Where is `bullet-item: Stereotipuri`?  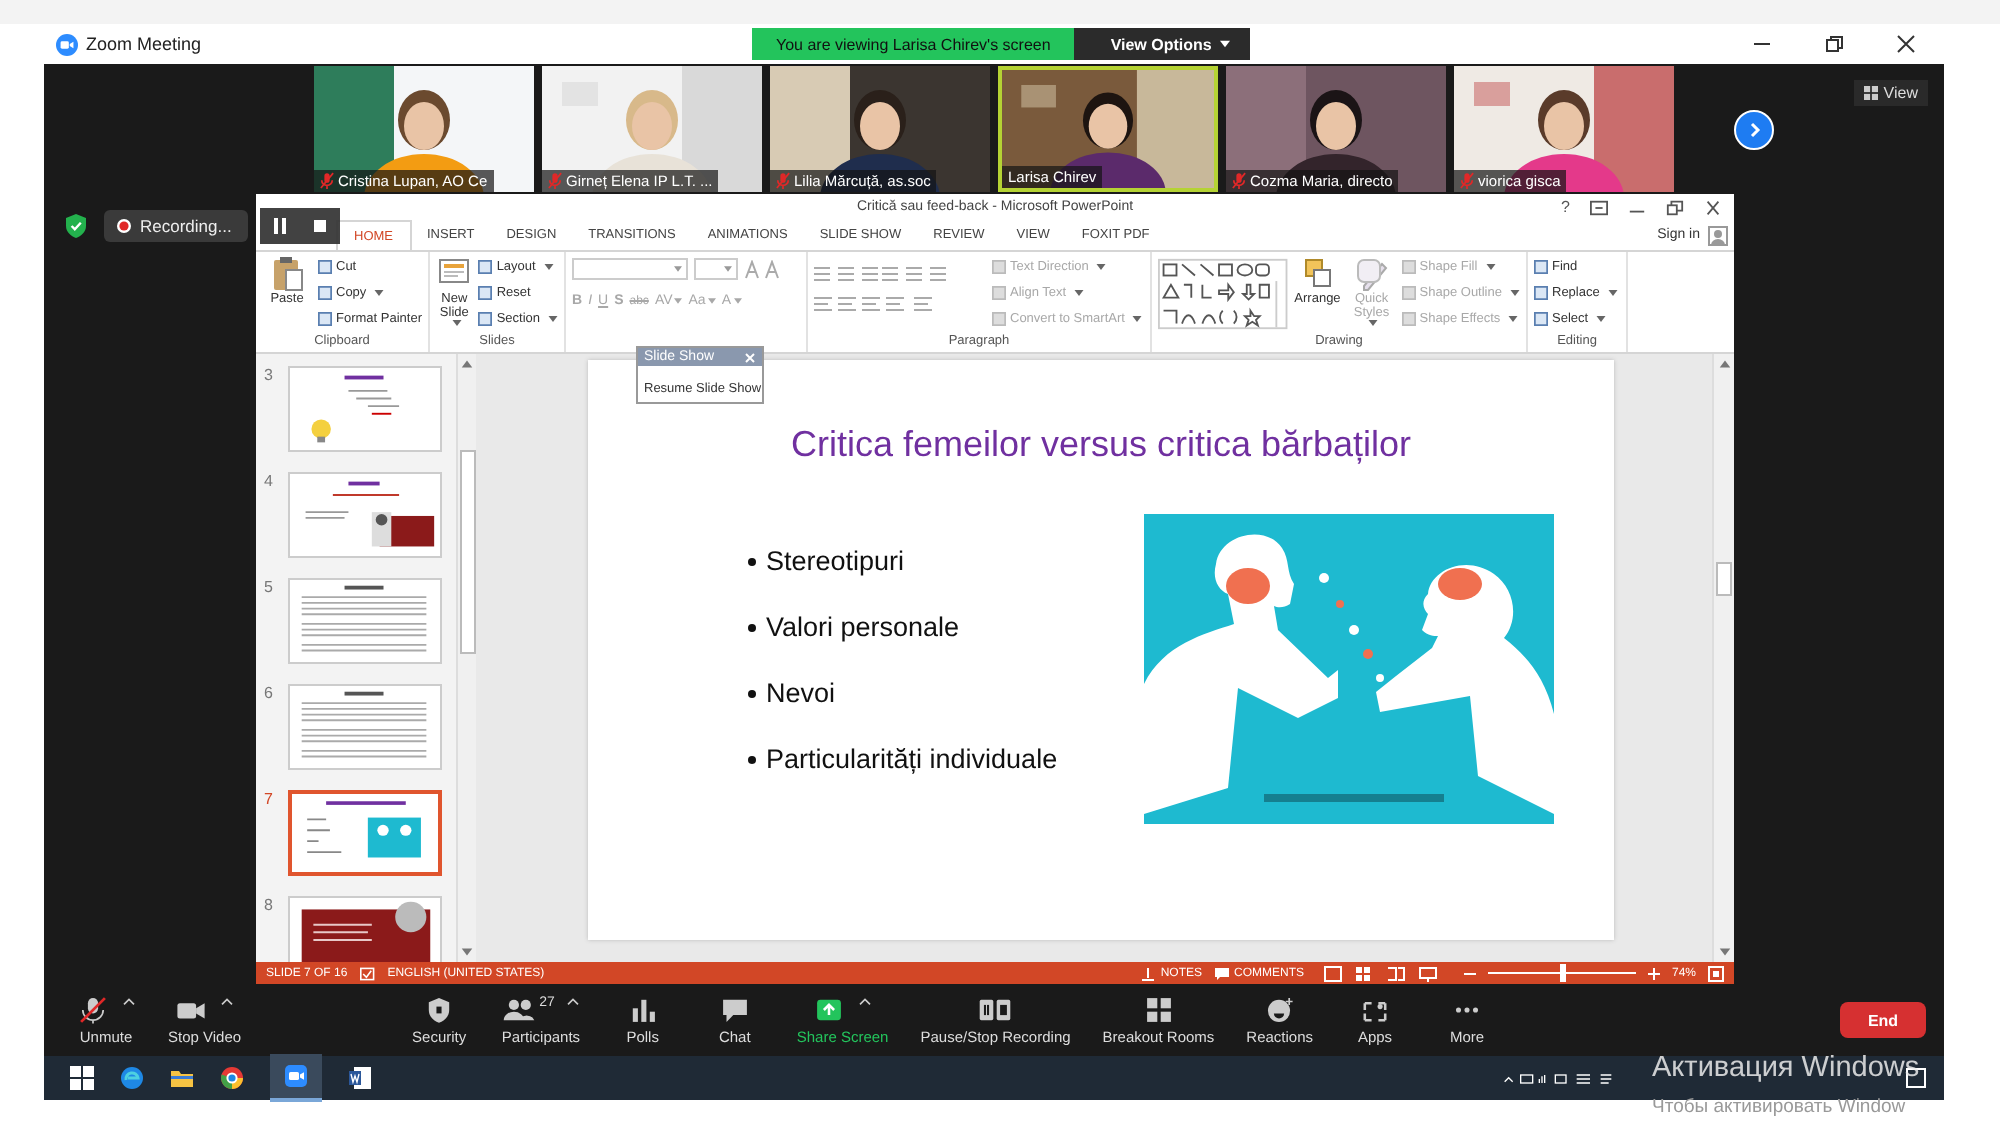
bullet-item: Stereotipuri is located at coordinates (835, 561).